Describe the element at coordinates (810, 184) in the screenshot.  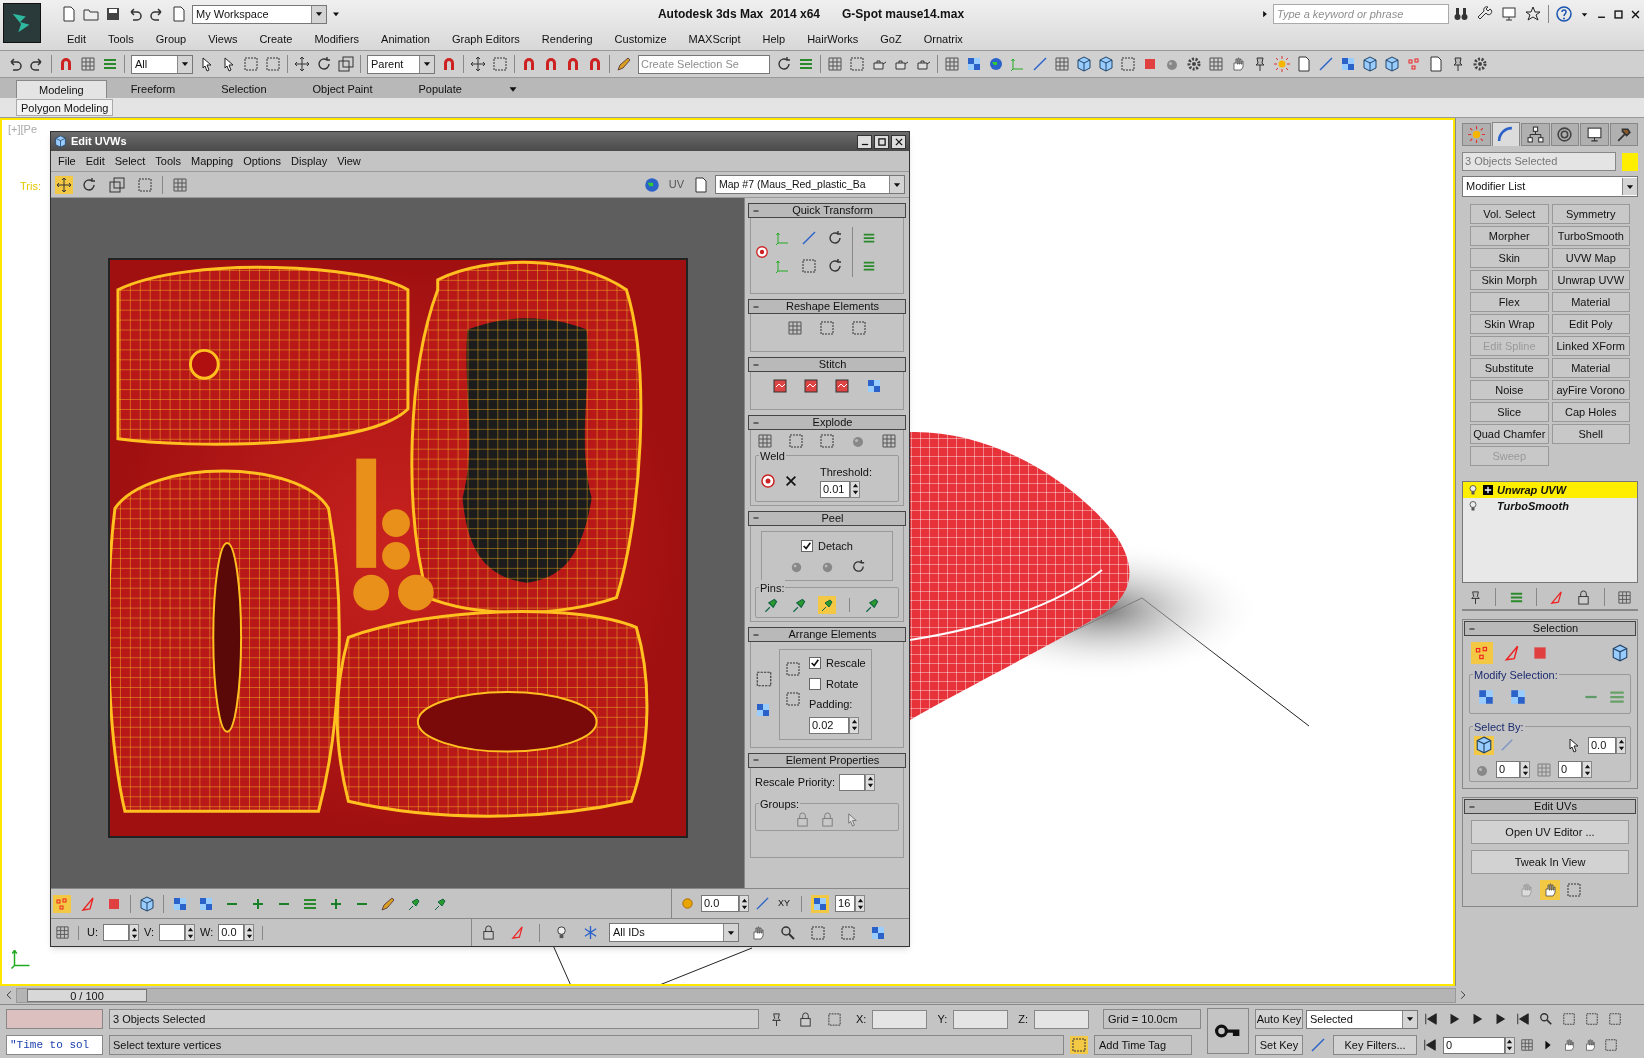
I see `texture-map-dropdown: Map #7 (Maus_Red_plastic_Ba` at that location.